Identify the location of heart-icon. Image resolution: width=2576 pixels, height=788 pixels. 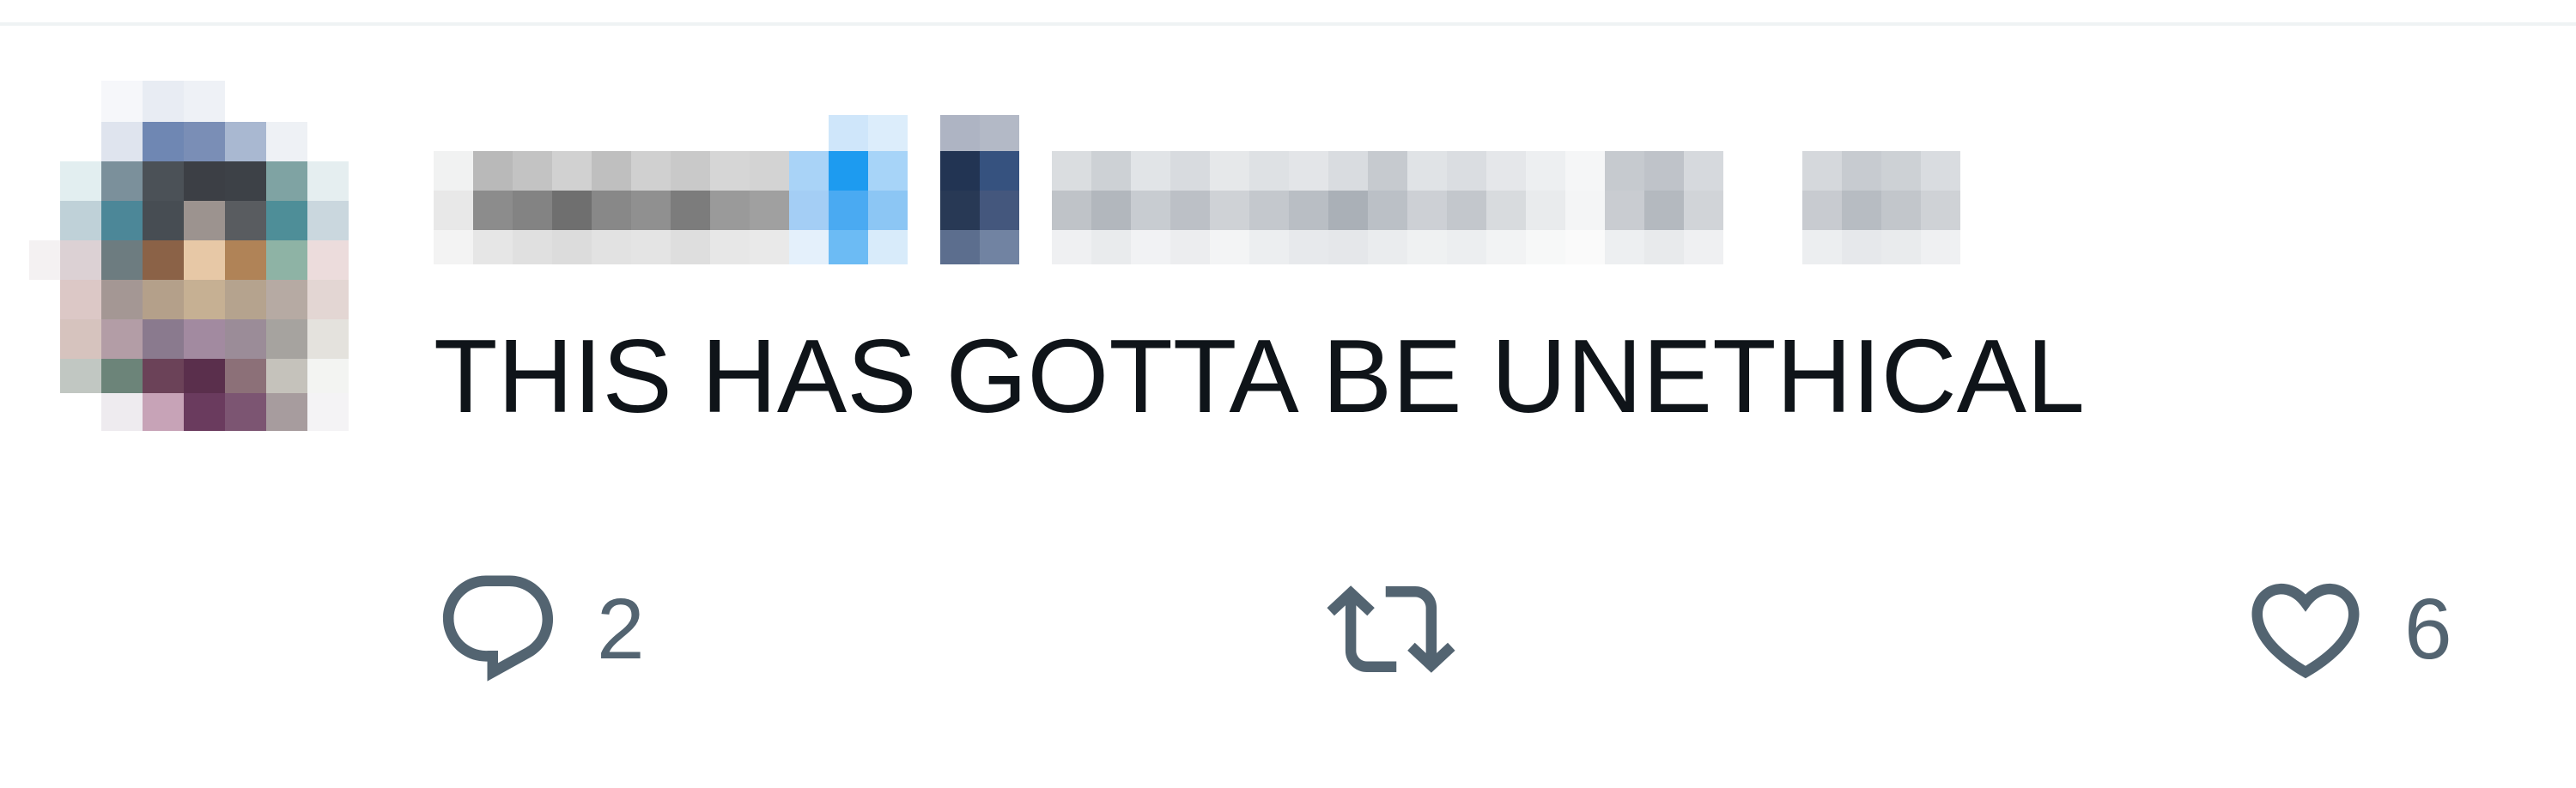
(2305, 629).